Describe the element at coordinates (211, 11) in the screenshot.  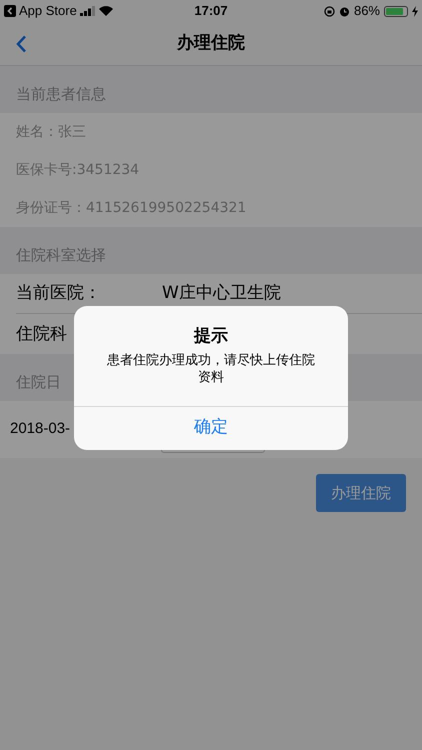
I see `status-time: 17:07` at that location.